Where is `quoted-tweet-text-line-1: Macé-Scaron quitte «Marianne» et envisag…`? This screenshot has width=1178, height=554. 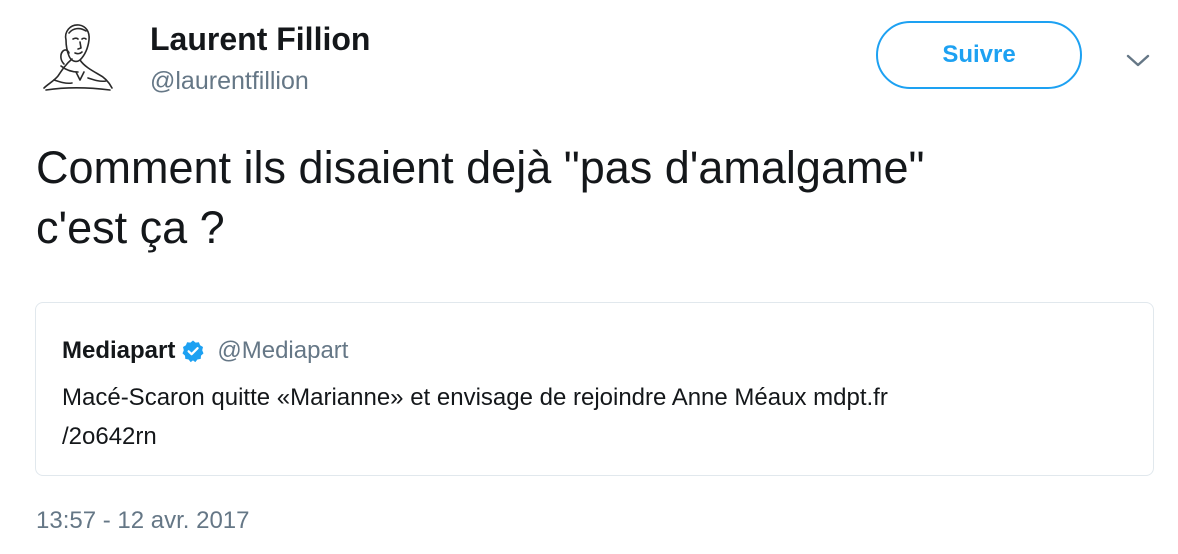 quoted-tweet-text-line-1: Macé-Scaron quitte «Marianne» et envisag… is located at coordinates (475, 397).